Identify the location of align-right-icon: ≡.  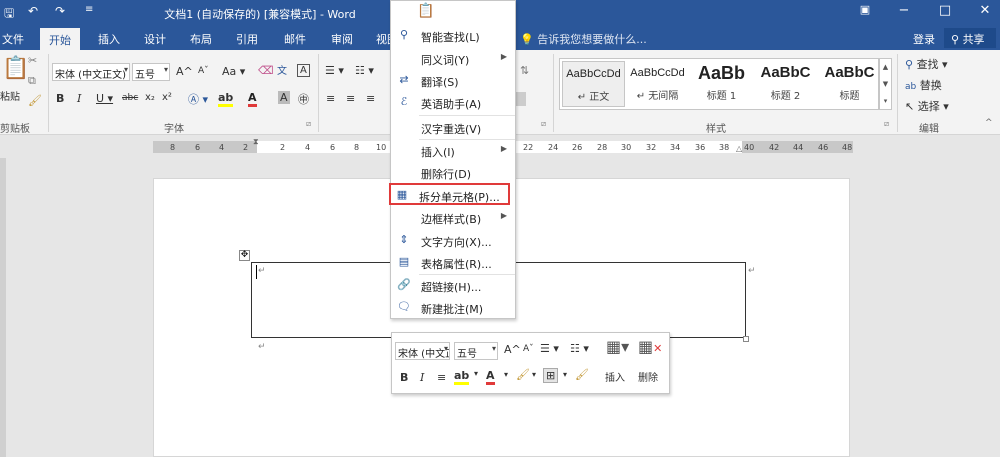
(370, 98).